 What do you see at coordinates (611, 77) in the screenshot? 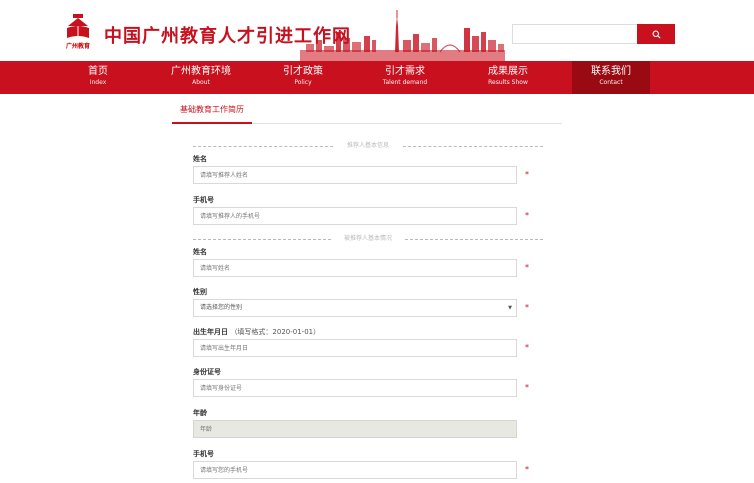
I see `nav-item-contact: 联系我们 Contact` at bounding box center [611, 77].